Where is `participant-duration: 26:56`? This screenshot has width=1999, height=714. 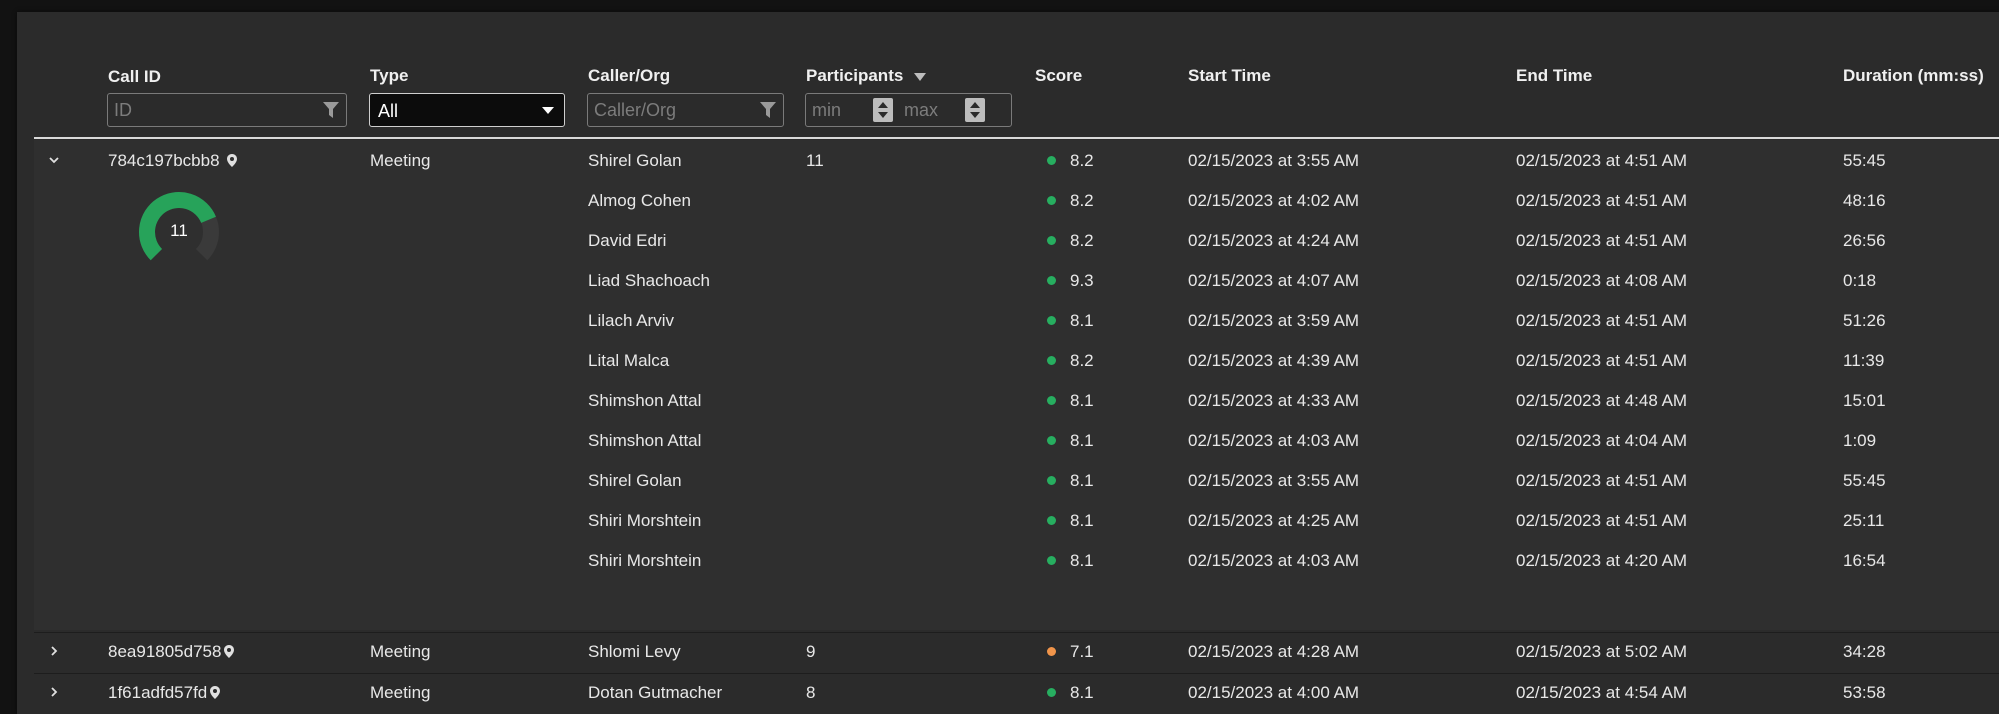 participant-duration: 26:56 is located at coordinates (1864, 240).